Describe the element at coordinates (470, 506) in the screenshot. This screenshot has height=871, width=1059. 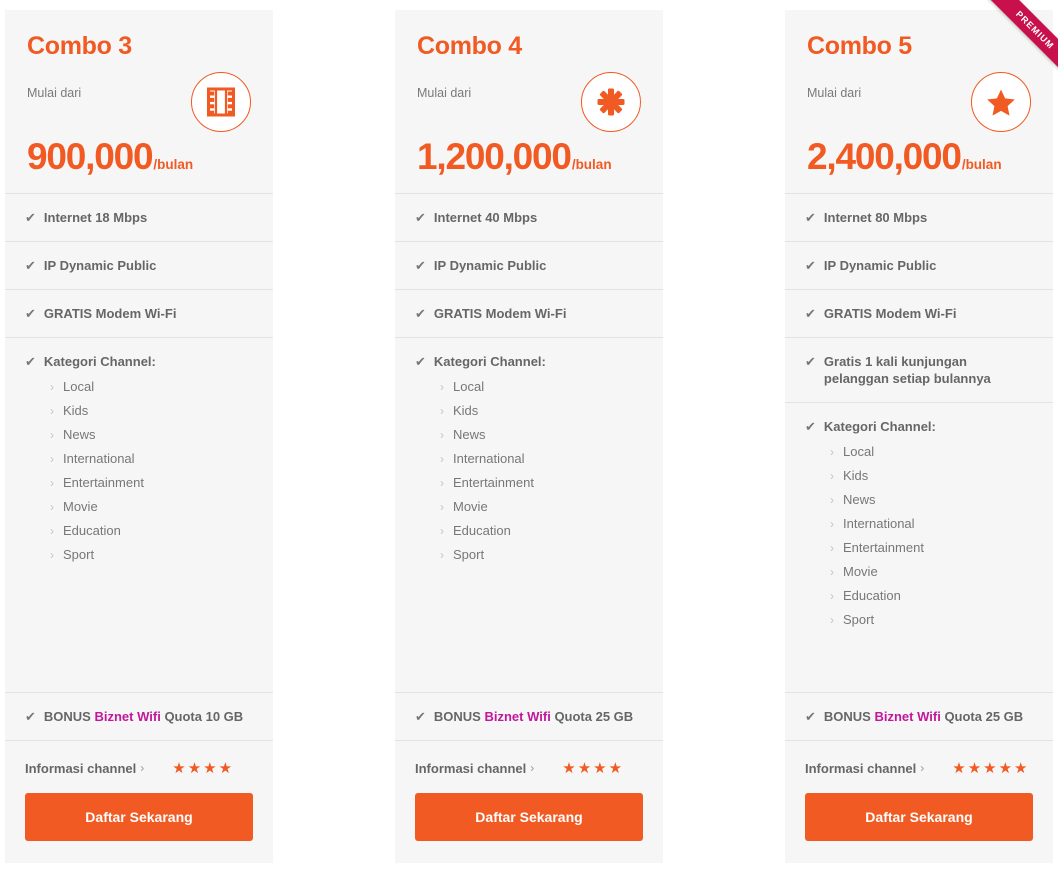
I see `channel-category-name: Movie` at that location.